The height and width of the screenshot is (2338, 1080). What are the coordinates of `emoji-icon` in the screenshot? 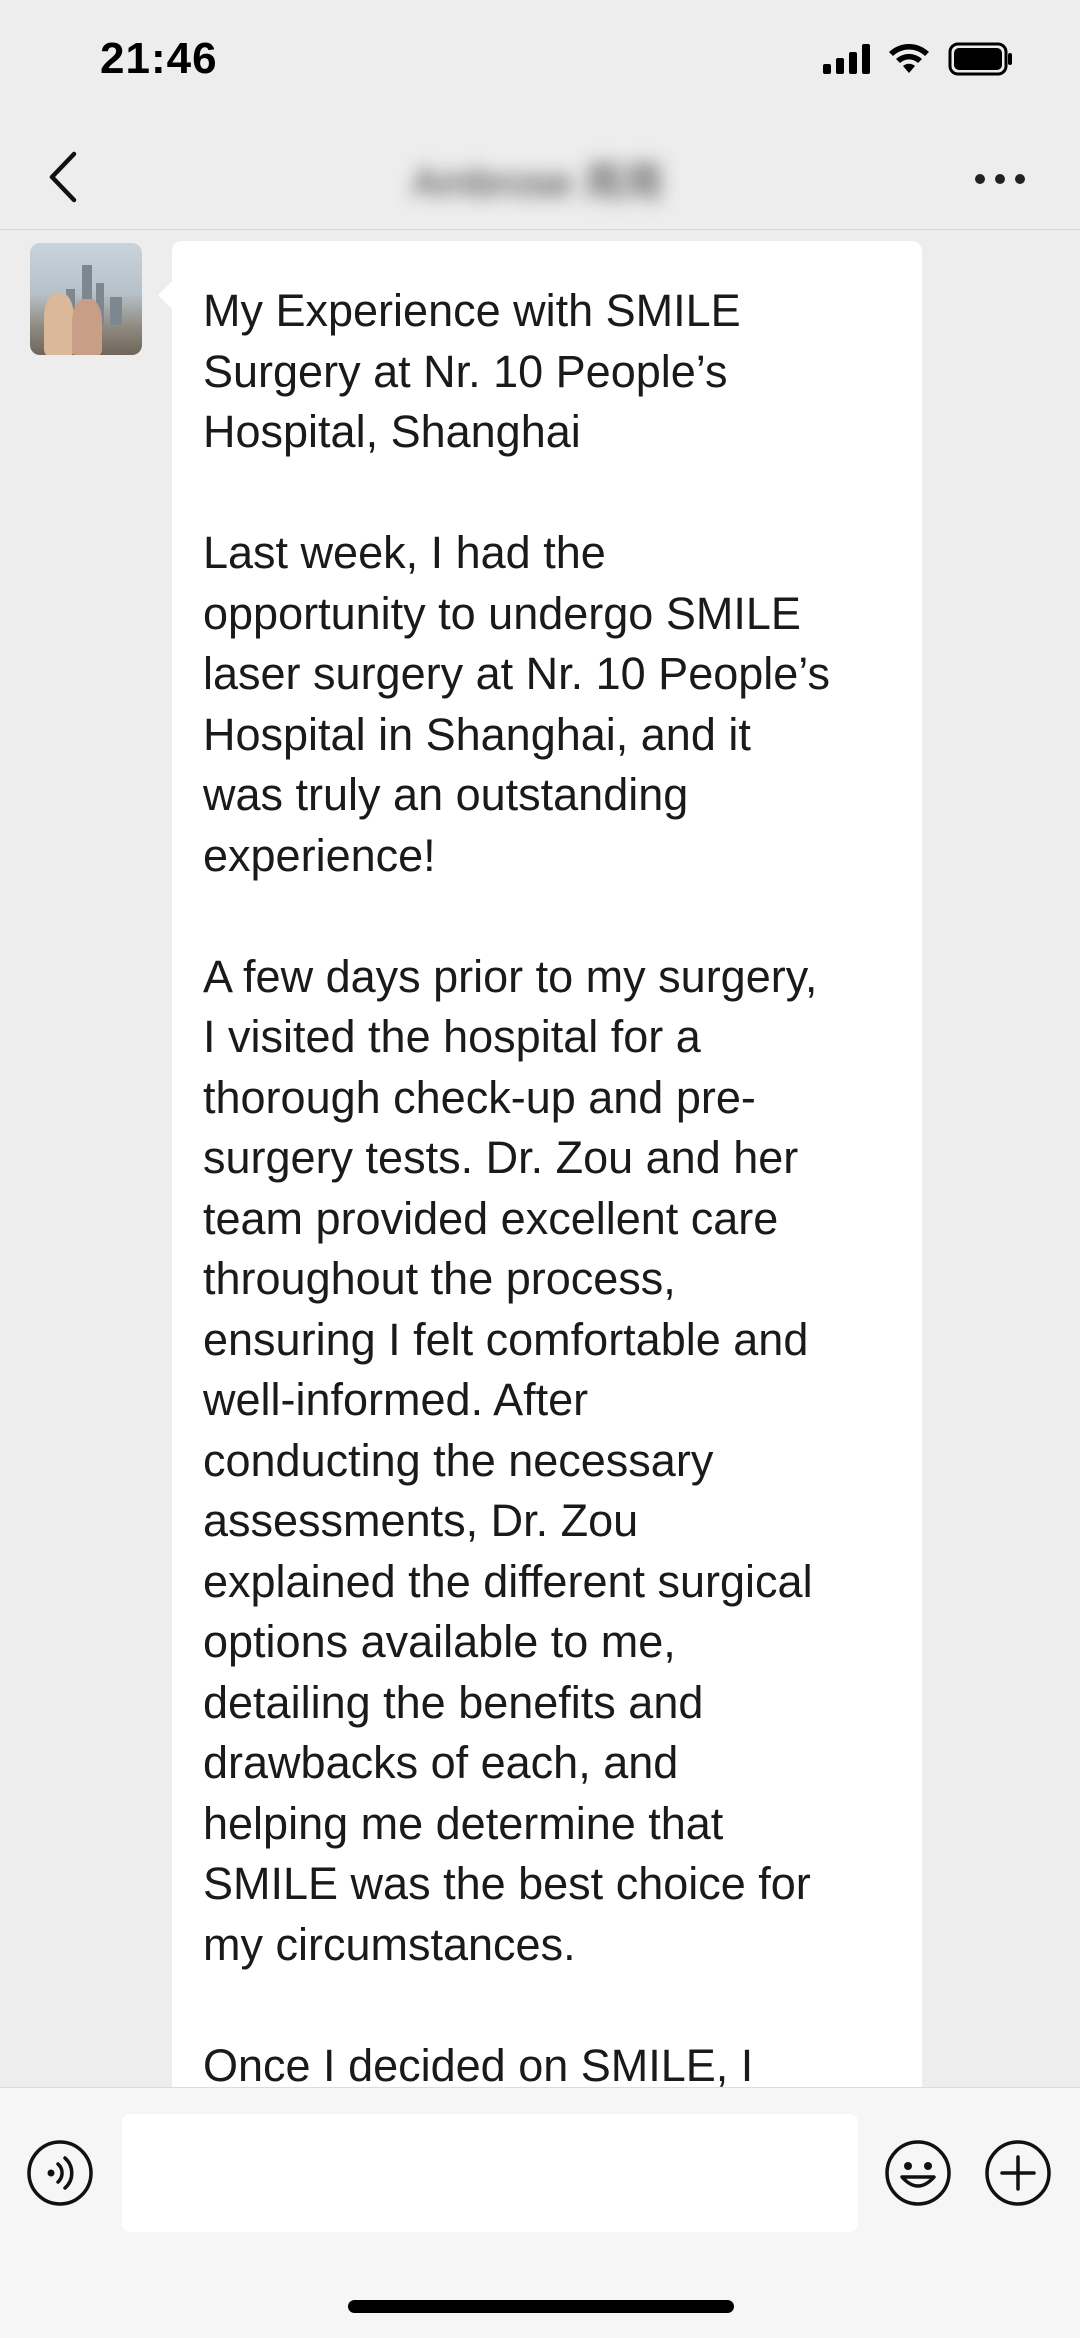 It's located at (918, 2173).